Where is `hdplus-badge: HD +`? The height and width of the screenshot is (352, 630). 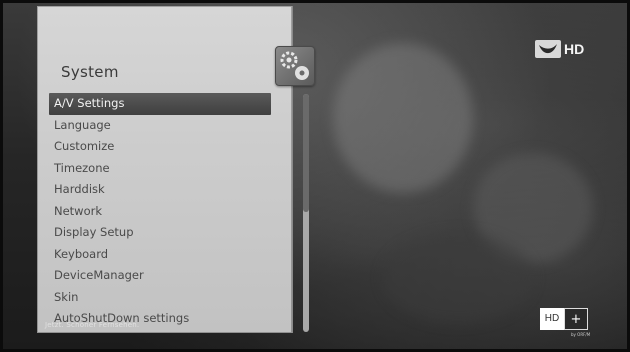
hdplus-badge: HD + is located at coordinates (564, 319).